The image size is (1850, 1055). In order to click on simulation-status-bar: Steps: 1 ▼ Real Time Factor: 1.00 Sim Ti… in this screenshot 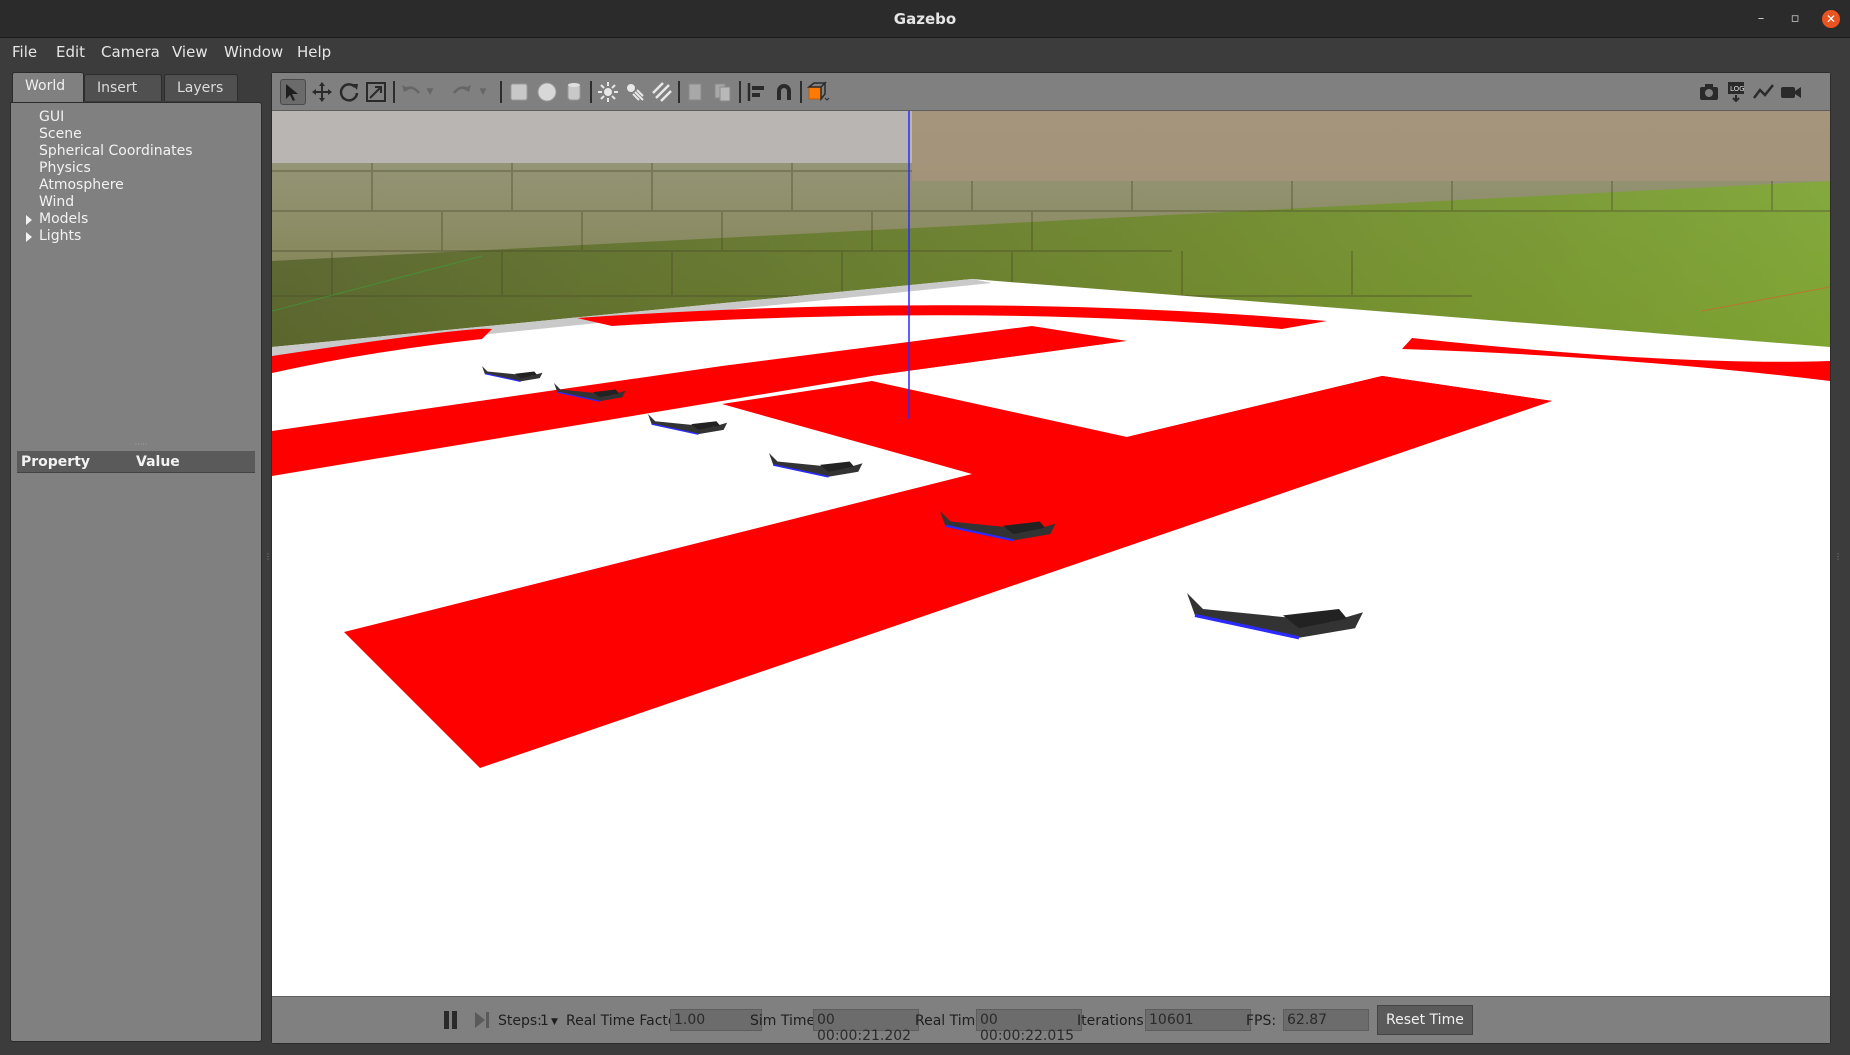, I will do `click(1051, 1020)`.